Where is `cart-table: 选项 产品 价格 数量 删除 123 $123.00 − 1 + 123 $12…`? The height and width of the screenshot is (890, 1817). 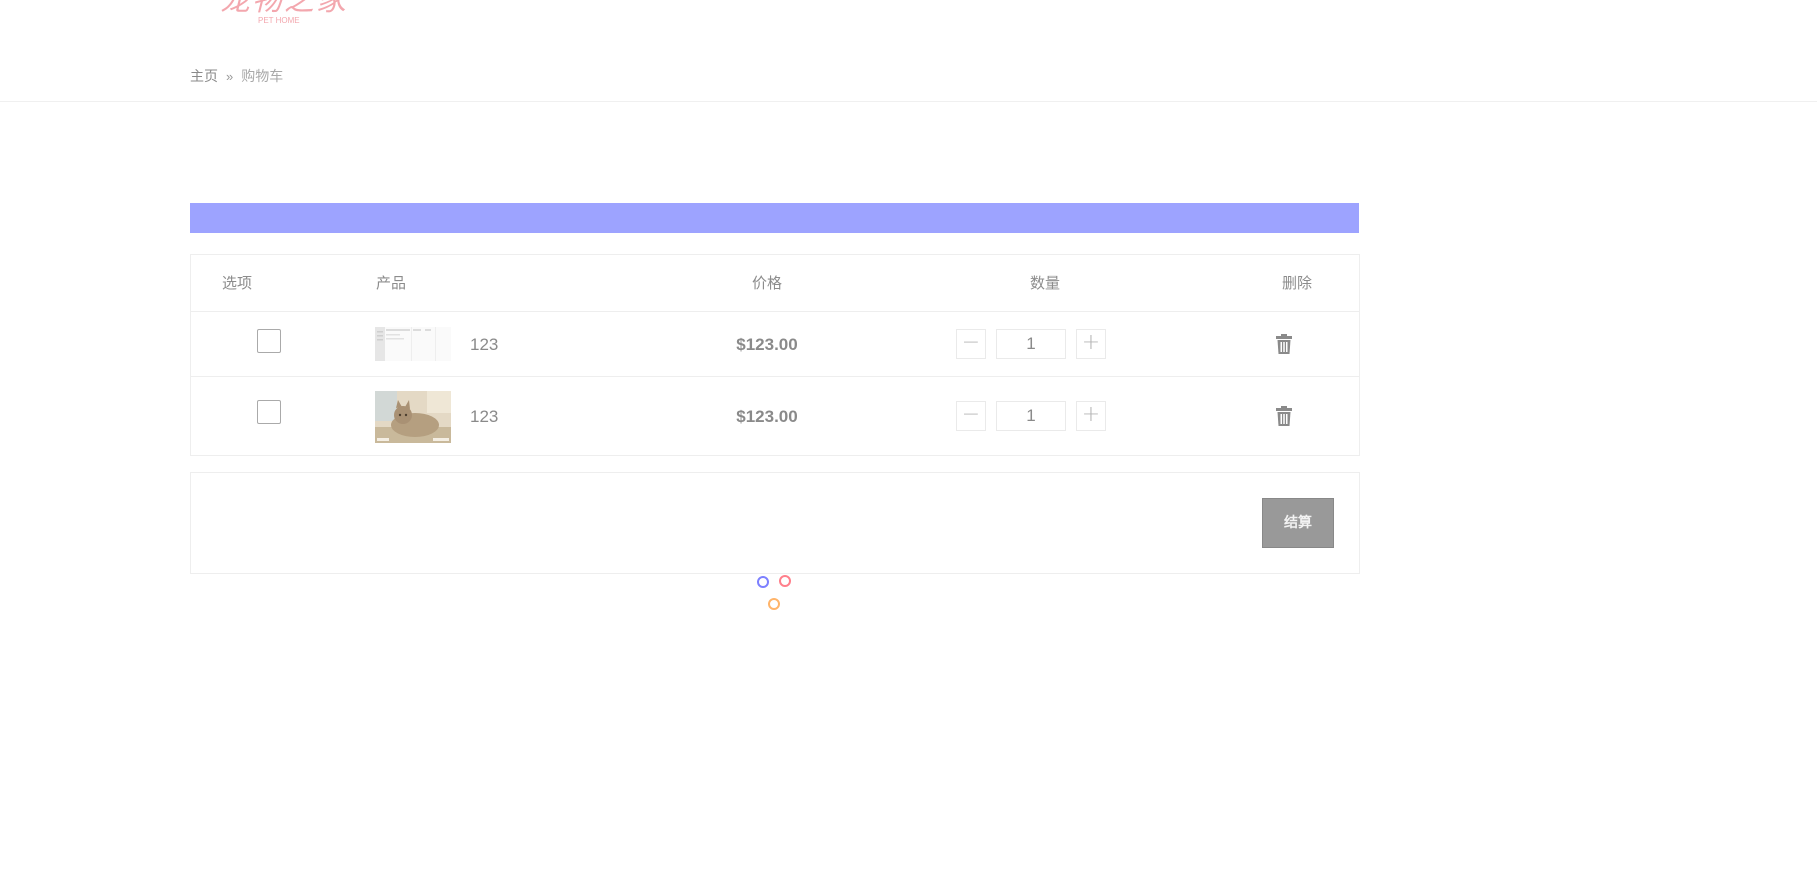 cart-table: 选项 产品 价格 数量 删除 123 $123.00 − 1 + 123 $12… is located at coordinates (775, 355).